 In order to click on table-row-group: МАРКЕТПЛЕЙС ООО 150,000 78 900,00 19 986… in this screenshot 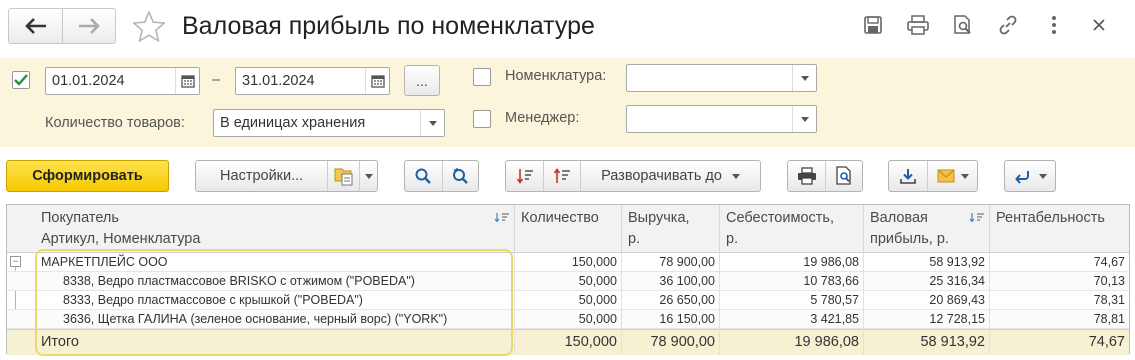, I will do `click(568, 262)`.